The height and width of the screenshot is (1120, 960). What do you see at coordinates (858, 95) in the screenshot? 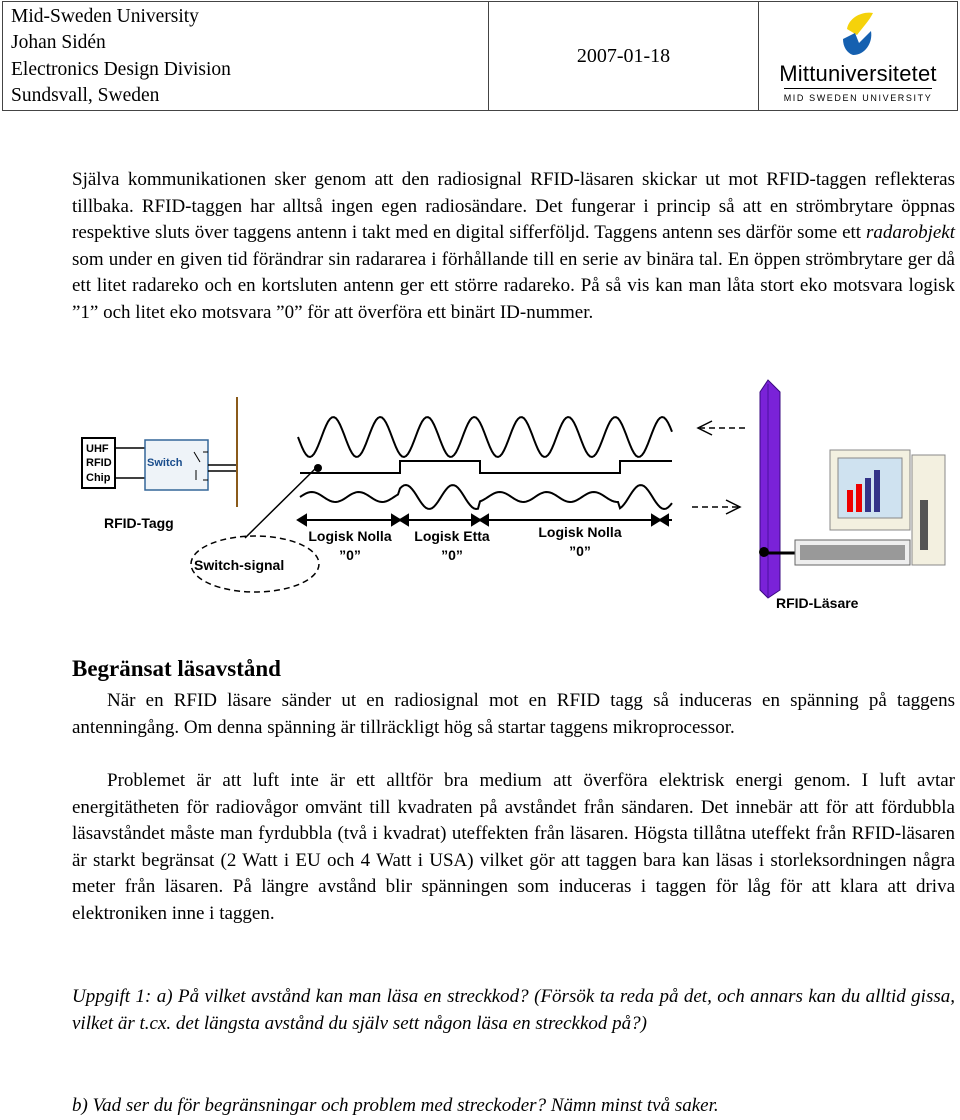
I see `logo-subtitle: MID SWEDEN UNIVERSITY` at bounding box center [858, 95].